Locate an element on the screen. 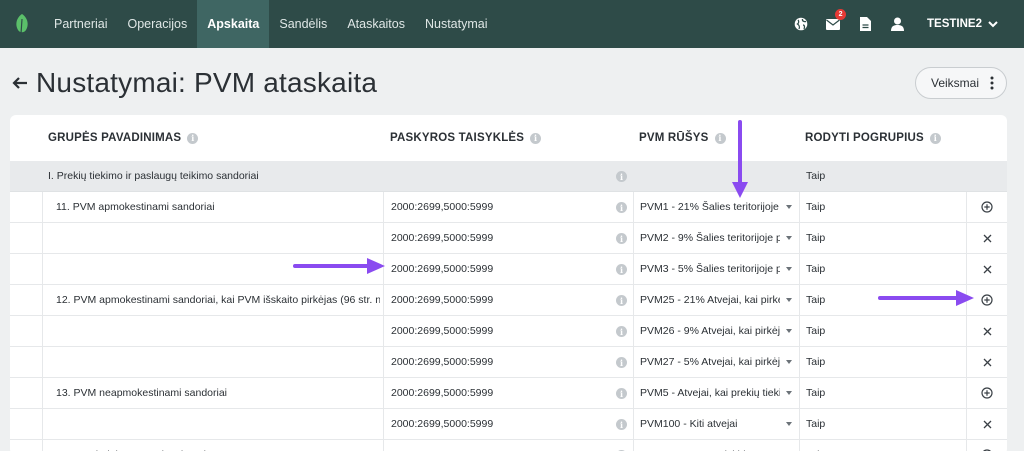 Image resolution: width=1024 pixels, height=451 pixels. group-name-cell: 13. PVM neapmokestinami sandoriai is located at coordinates (218, 393).